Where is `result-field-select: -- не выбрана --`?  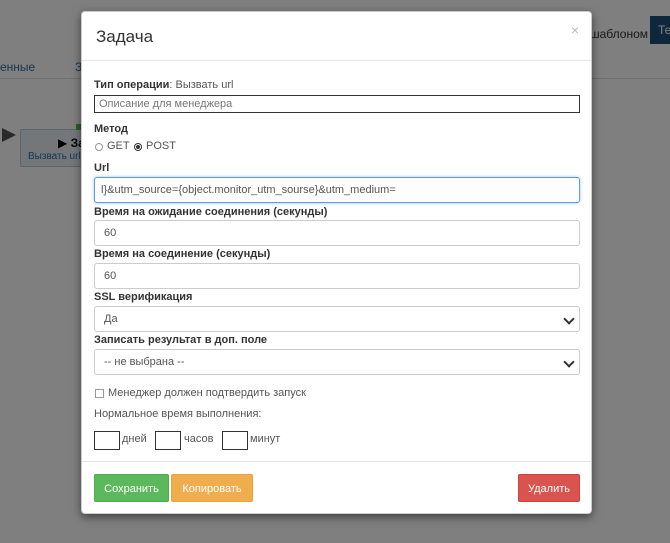 result-field-select: -- не выбрана -- is located at coordinates (337, 362).